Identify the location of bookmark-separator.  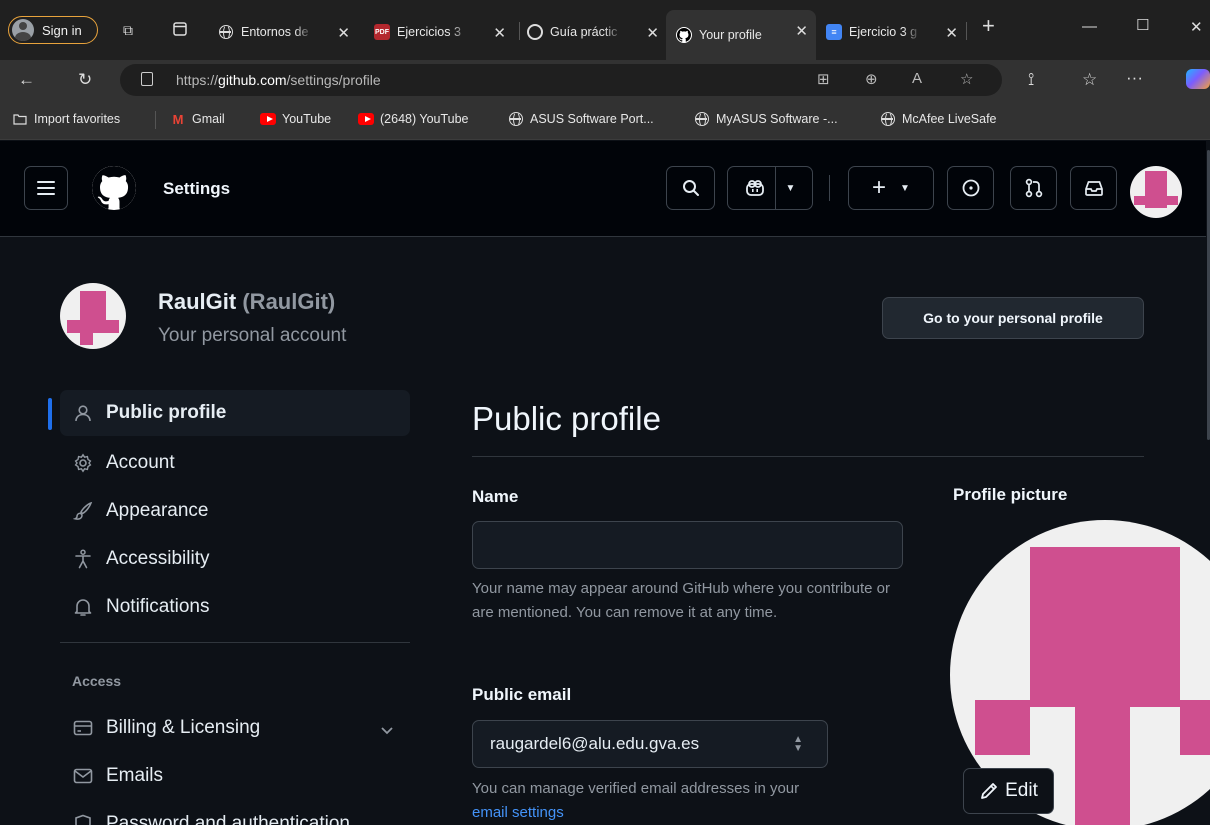
(155, 120).